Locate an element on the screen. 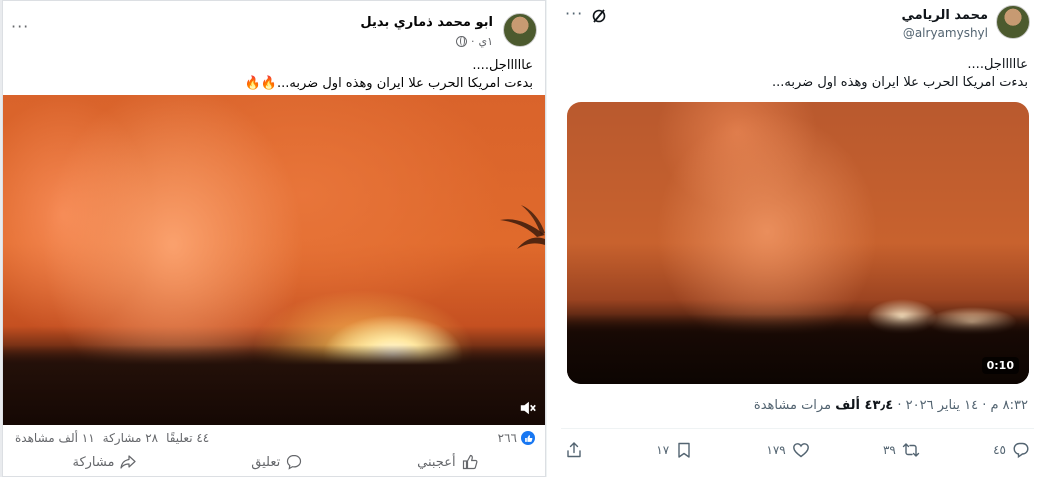  like-button: ١٧٩ is located at coordinates (787, 450).